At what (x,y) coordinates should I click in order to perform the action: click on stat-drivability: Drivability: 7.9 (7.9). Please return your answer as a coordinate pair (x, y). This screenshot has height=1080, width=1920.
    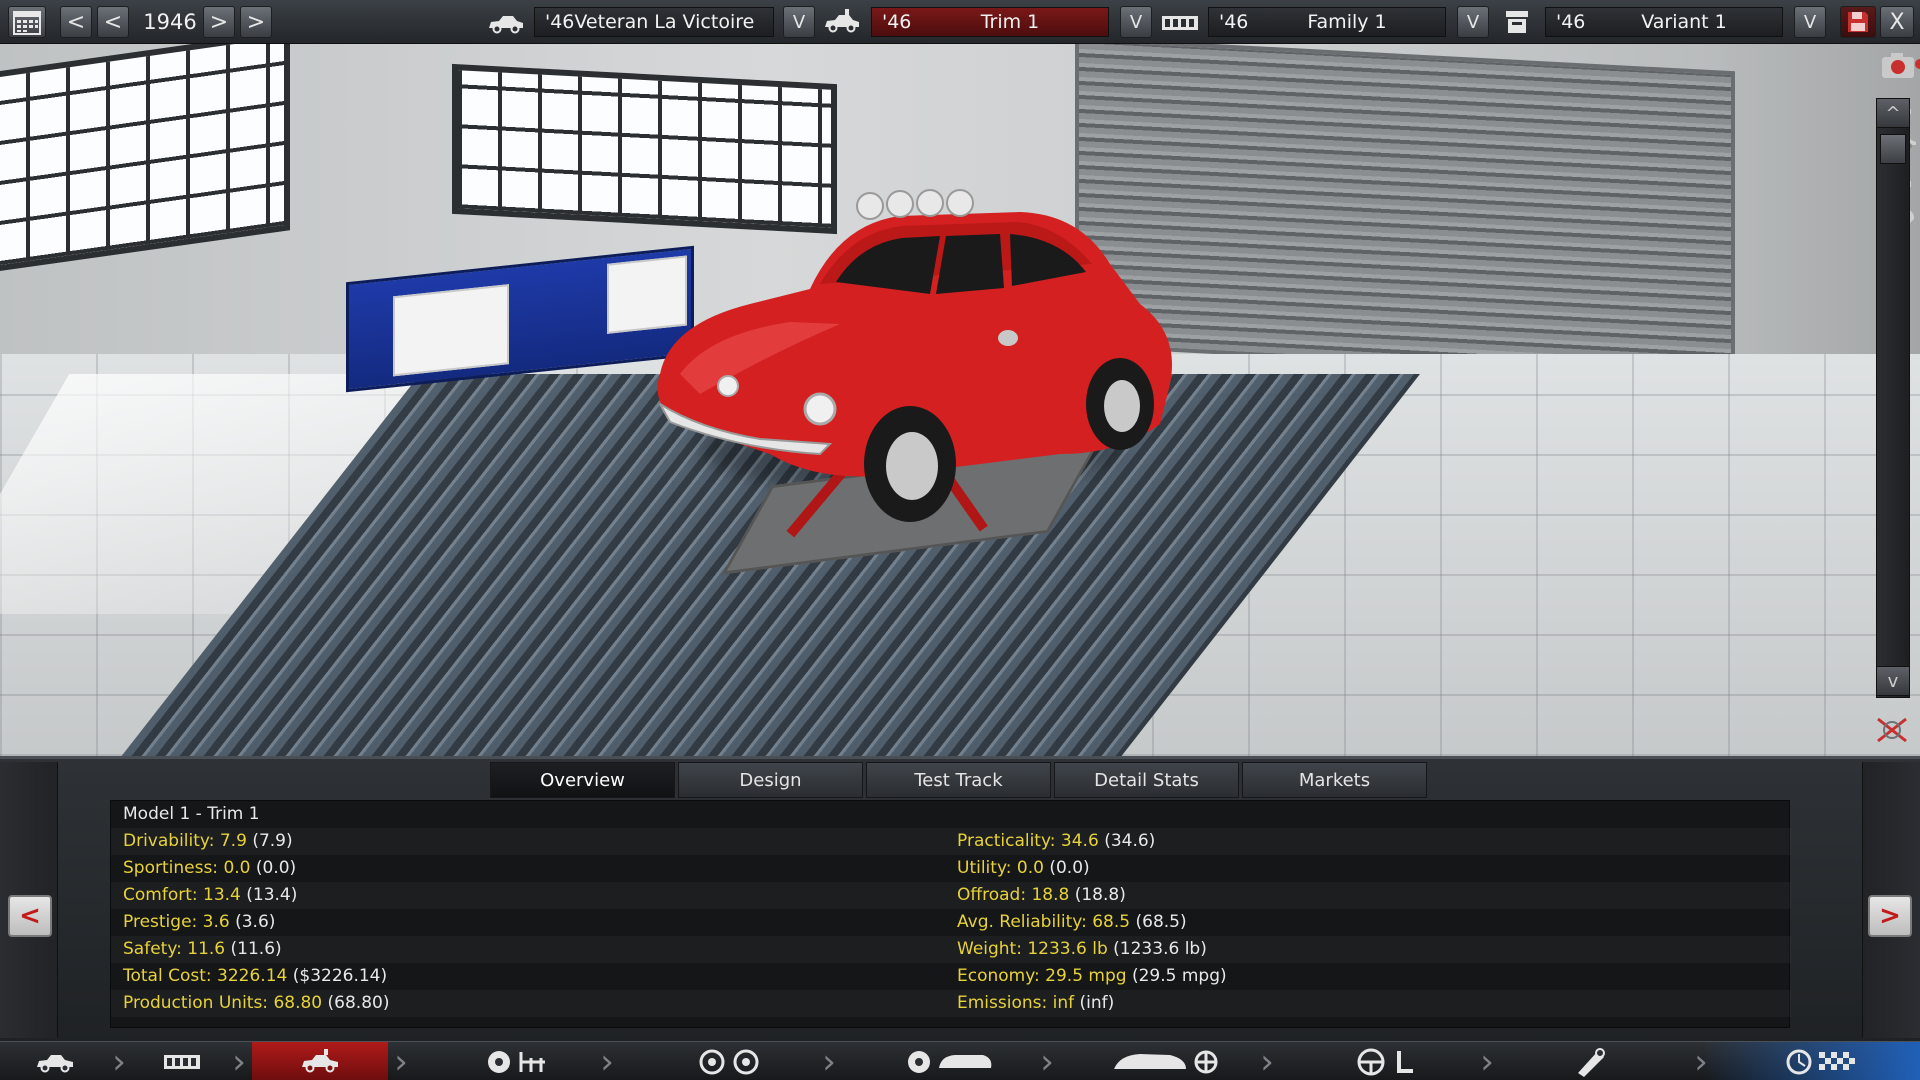
    Looking at the image, I should click on (208, 841).